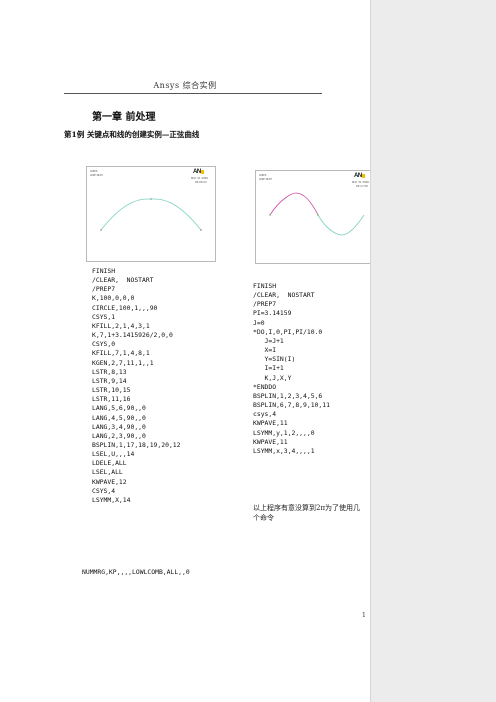 The height and width of the screenshot is (702, 496). What do you see at coordinates (185, 85) in the screenshot?
I see `page-header: Ansys 综合实例` at bounding box center [185, 85].